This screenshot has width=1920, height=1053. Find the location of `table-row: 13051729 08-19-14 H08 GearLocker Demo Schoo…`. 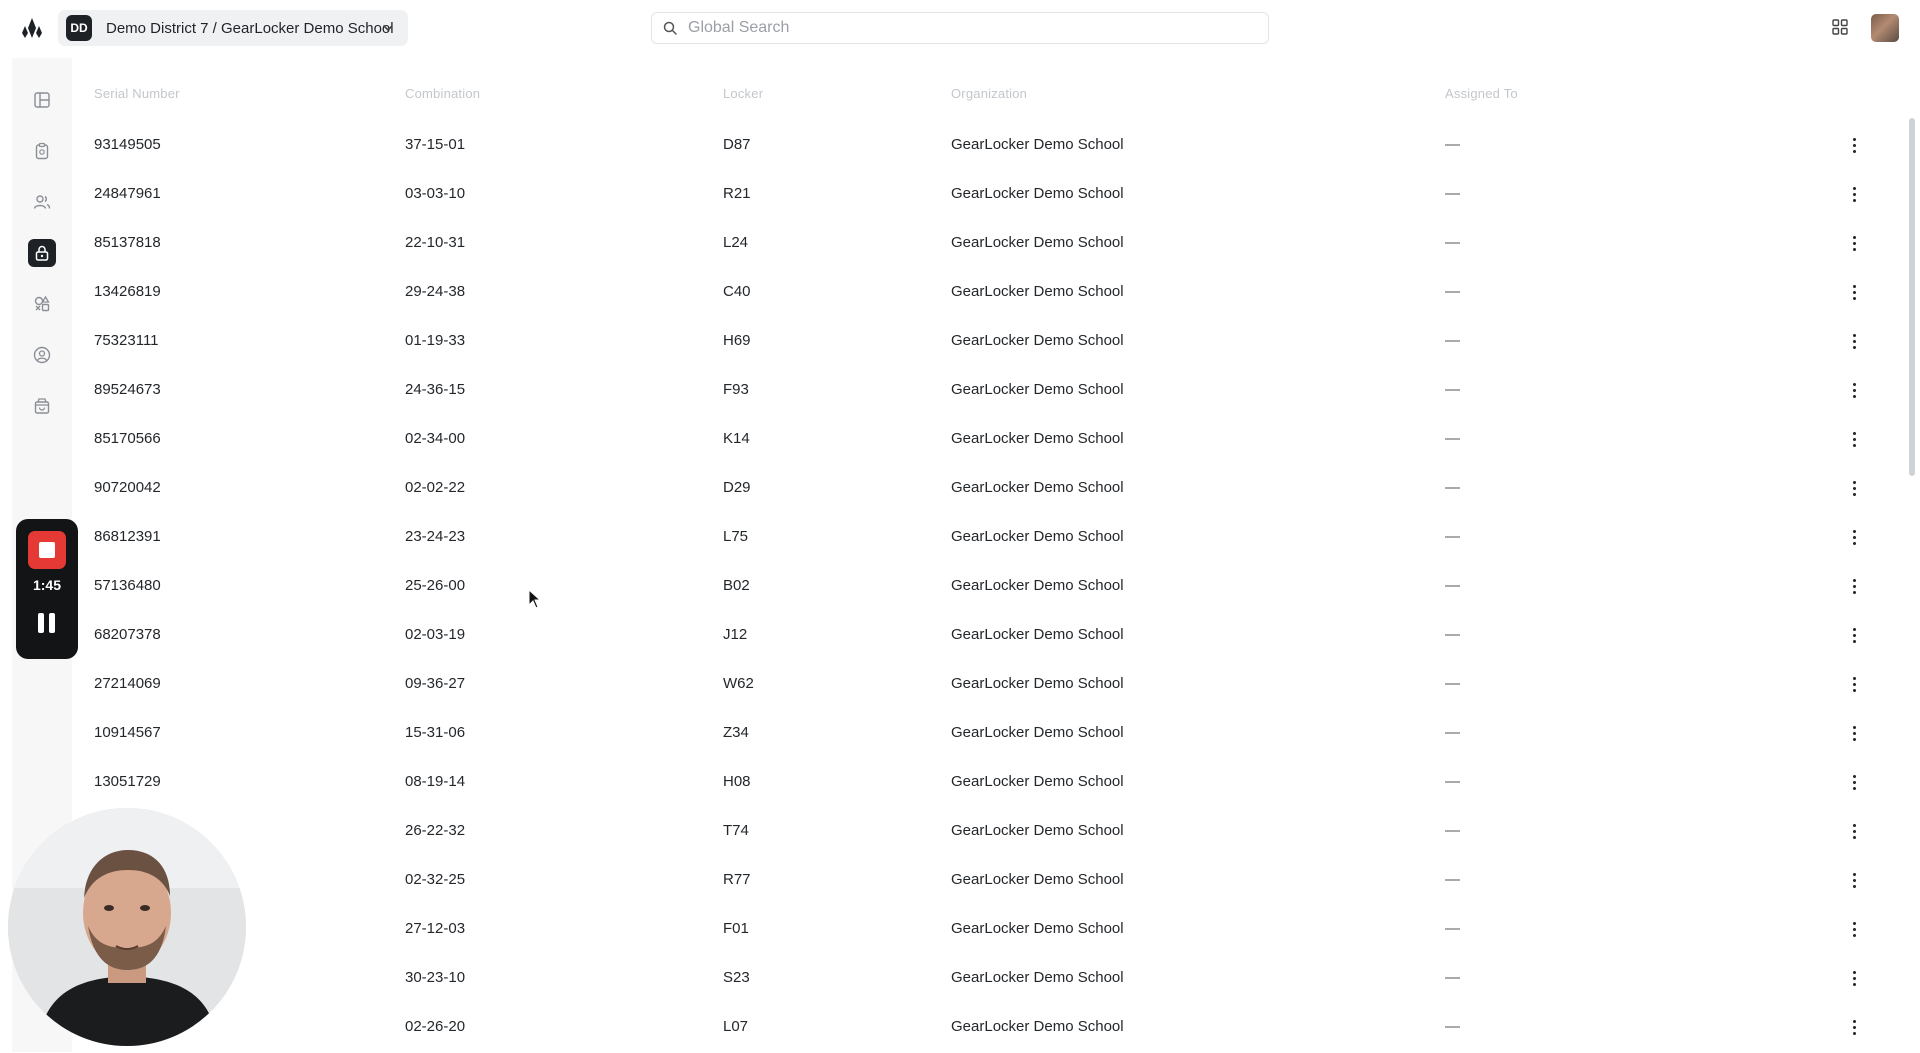

table-row: 13051729 08-19-14 H08 GearLocker Demo Schoo… is located at coordinates (982, 783).